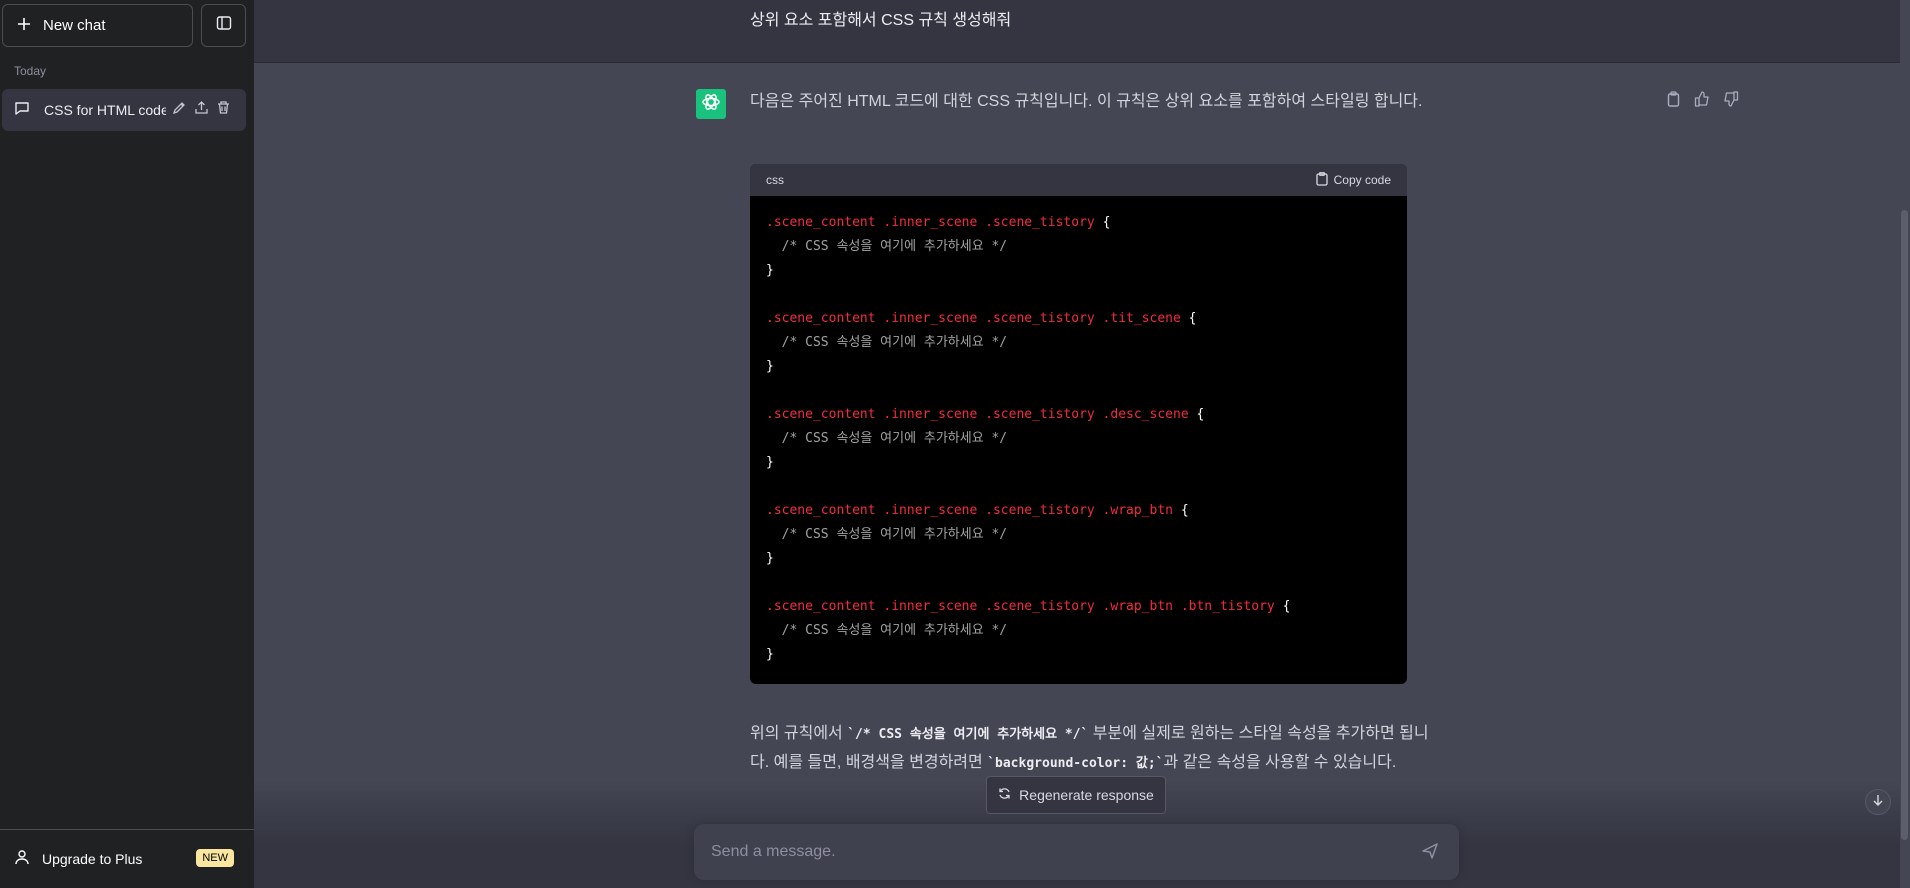 This screenshot has height=888, width=1910. I want to click on message-composer, so click(1076, 852).